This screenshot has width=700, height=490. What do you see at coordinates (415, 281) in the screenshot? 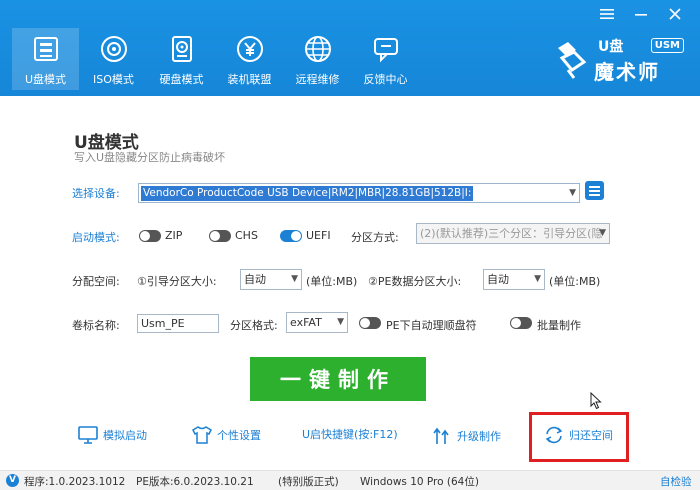
I see `pe-part-size-label: ②PE数据分区大小:` at bounding box center [415, 281].